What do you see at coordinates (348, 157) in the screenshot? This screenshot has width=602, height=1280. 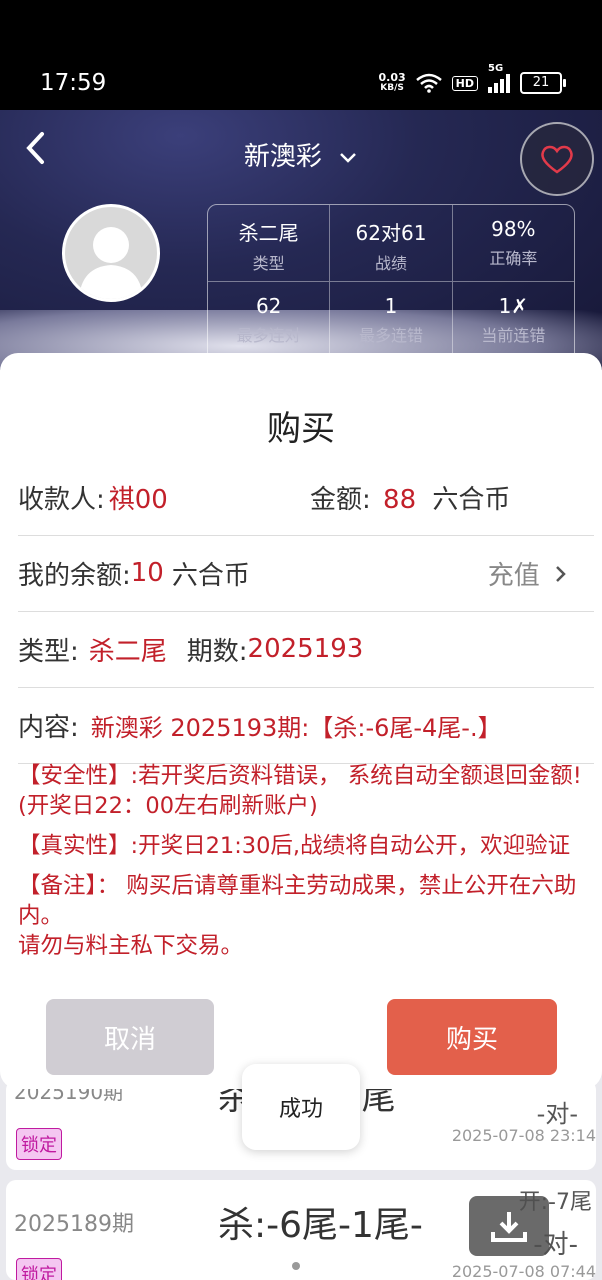 I see `chevron-down-icon` at bounding box center [348, 157].